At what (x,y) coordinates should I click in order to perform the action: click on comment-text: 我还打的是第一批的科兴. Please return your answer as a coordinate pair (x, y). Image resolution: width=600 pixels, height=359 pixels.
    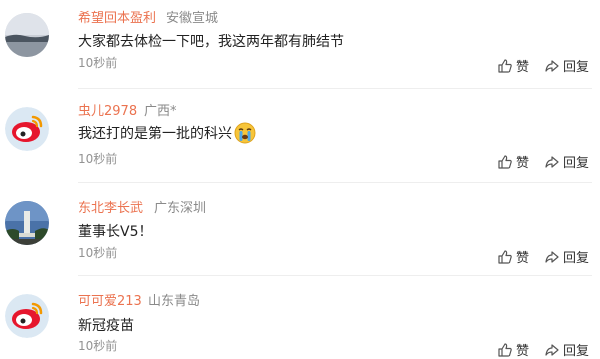
    Looking at the image, I should click on (167, 133).